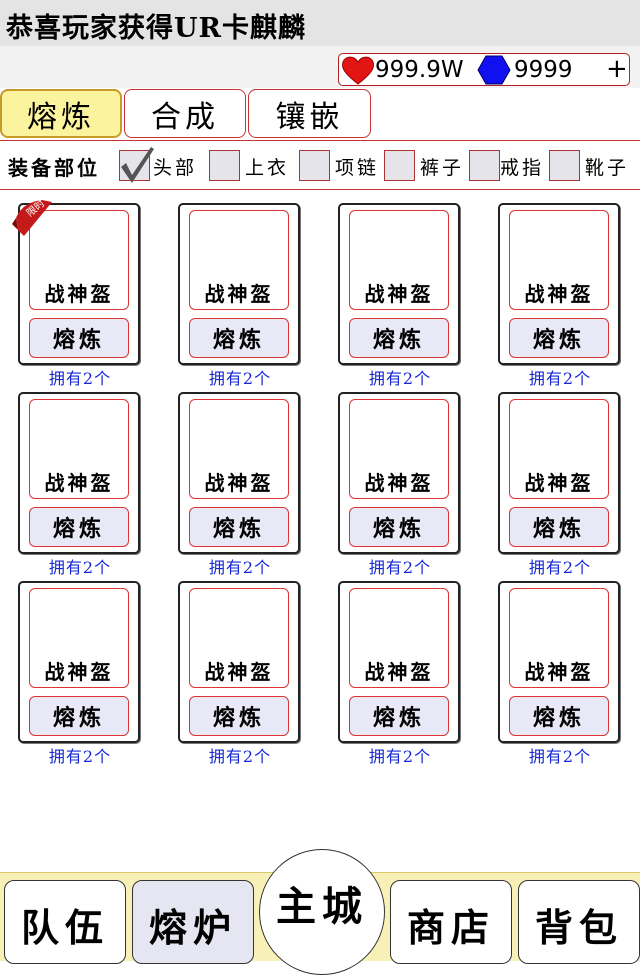 The height and width of the screenshot is (975, 640). What do you see at coordinates (32, 216) in the screenshot?
I see `limited-time-ribbon-icon: 限时` at bounding box center [32, 216].